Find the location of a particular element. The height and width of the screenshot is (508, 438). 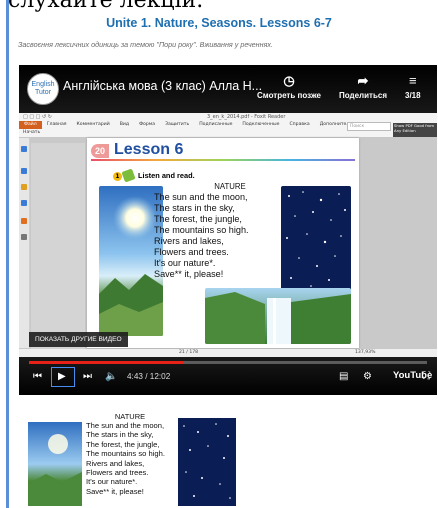

player-controls: ⏮ ▶ ⏭ 🔈 4:43 / 12:02 ▤ ⚙ YouTube ⛶ is located at coordinates (228, 376).